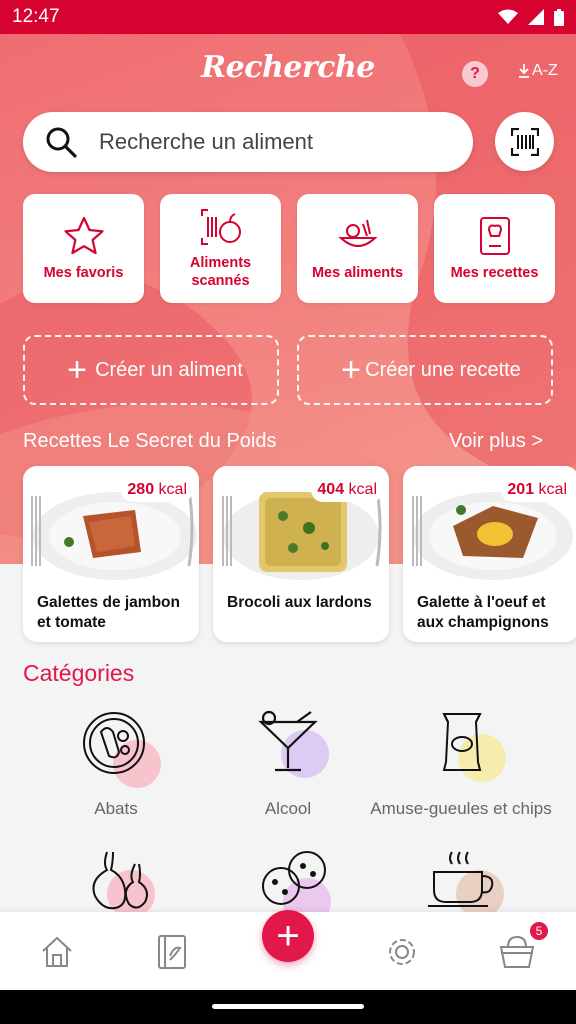 The height and width of the screenshot is (1024, 576). I want to click on create-food-label: Créer un aliment, so click(169, 369).